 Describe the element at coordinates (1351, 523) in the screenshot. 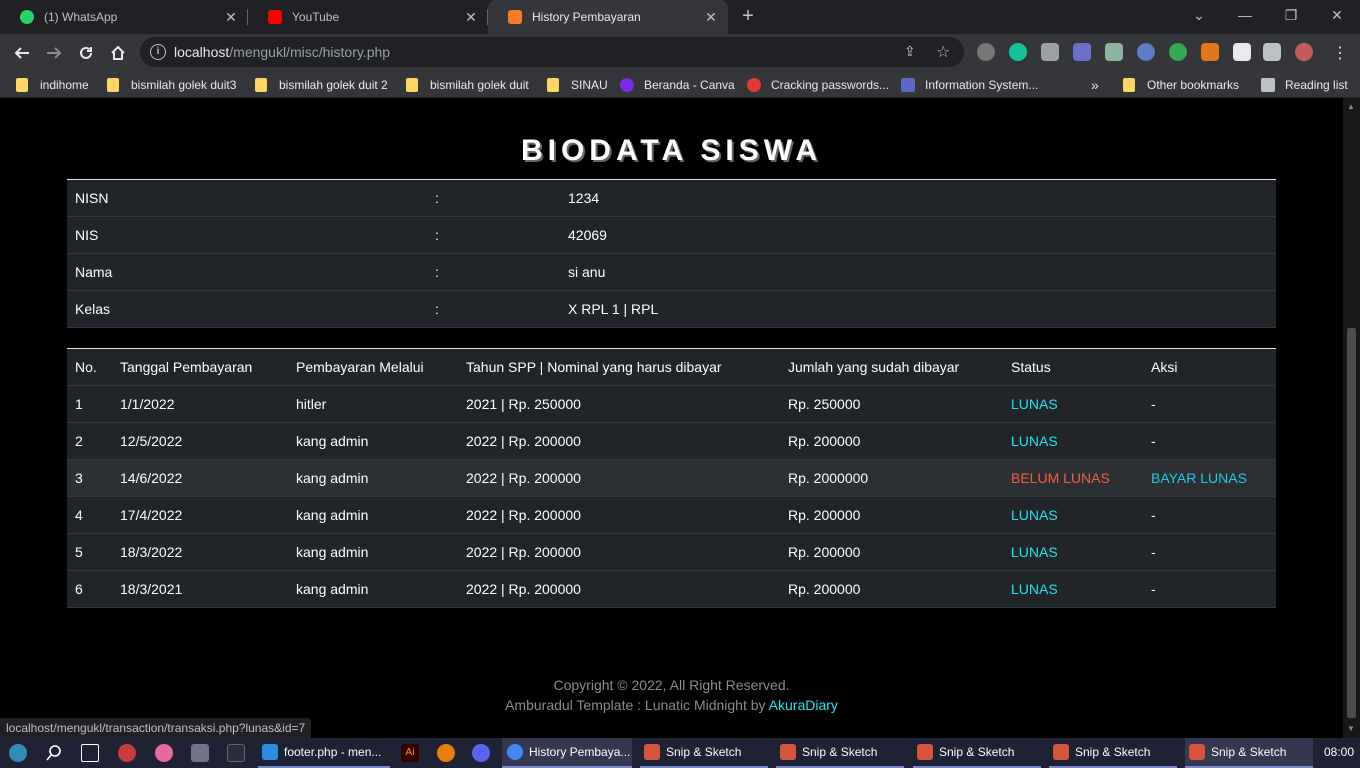

I see `scrollbar-thumb` at that location.